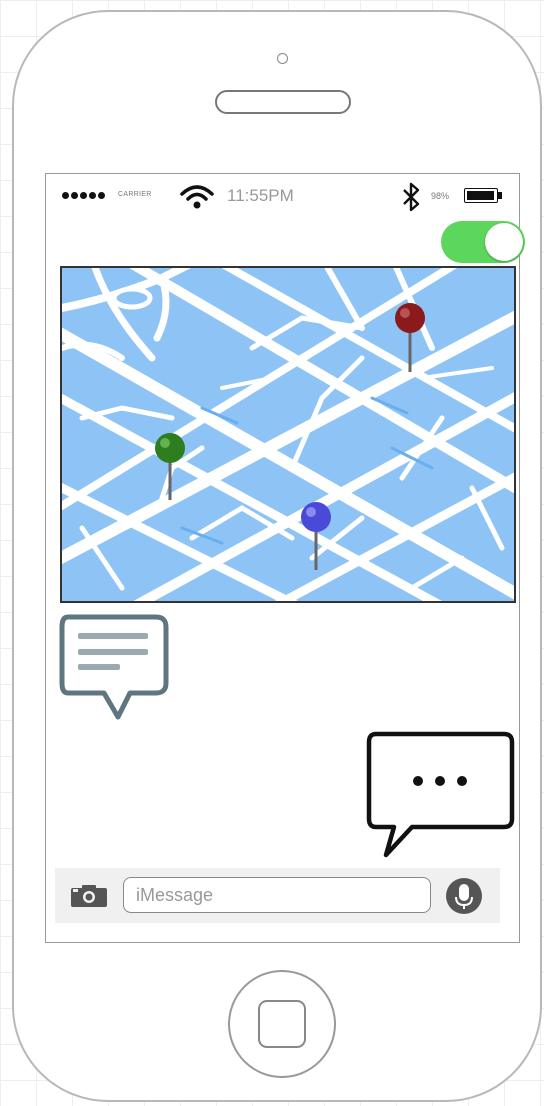 The height and width of the screenshot is (1106, 544). What do you see at coordinates (464, 896) in the screenshot?
I see `microphone-icon` at bounding box center [464, 896].